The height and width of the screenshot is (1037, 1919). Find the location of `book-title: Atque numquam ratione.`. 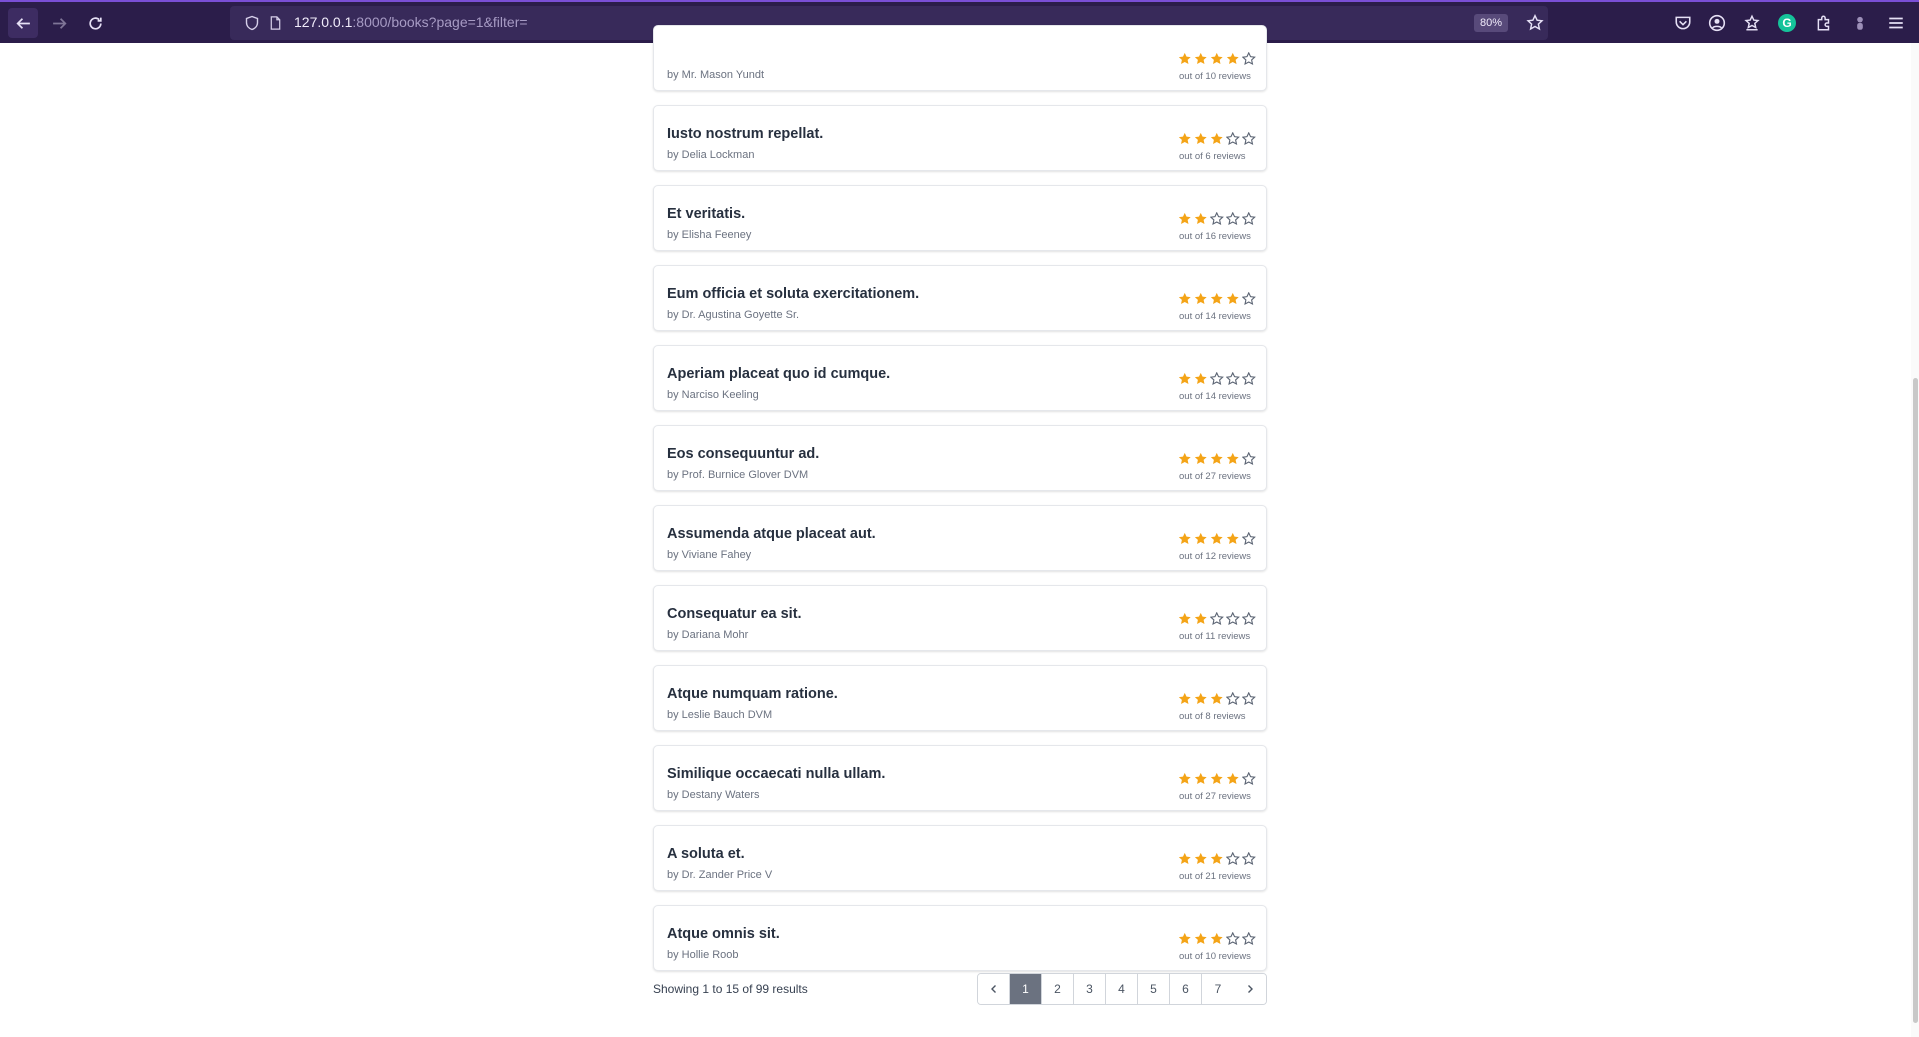

book-title: Atque numquam ratione. is located at coordinates (752, 694).